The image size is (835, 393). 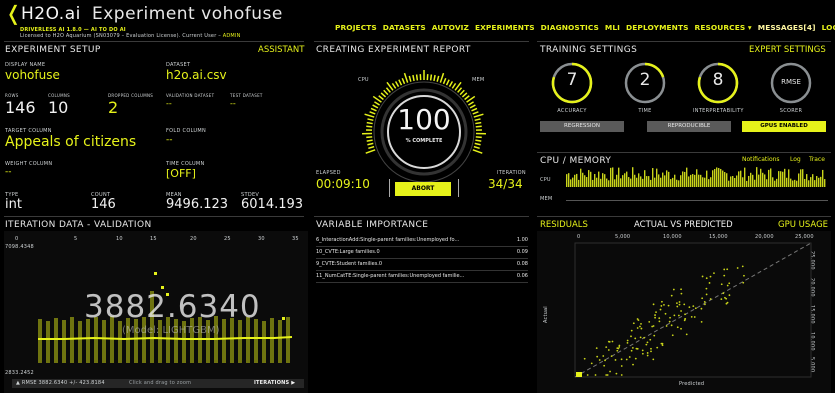 I want to click on assistant-link: ASSISTANT, so click(x=281, y=50).